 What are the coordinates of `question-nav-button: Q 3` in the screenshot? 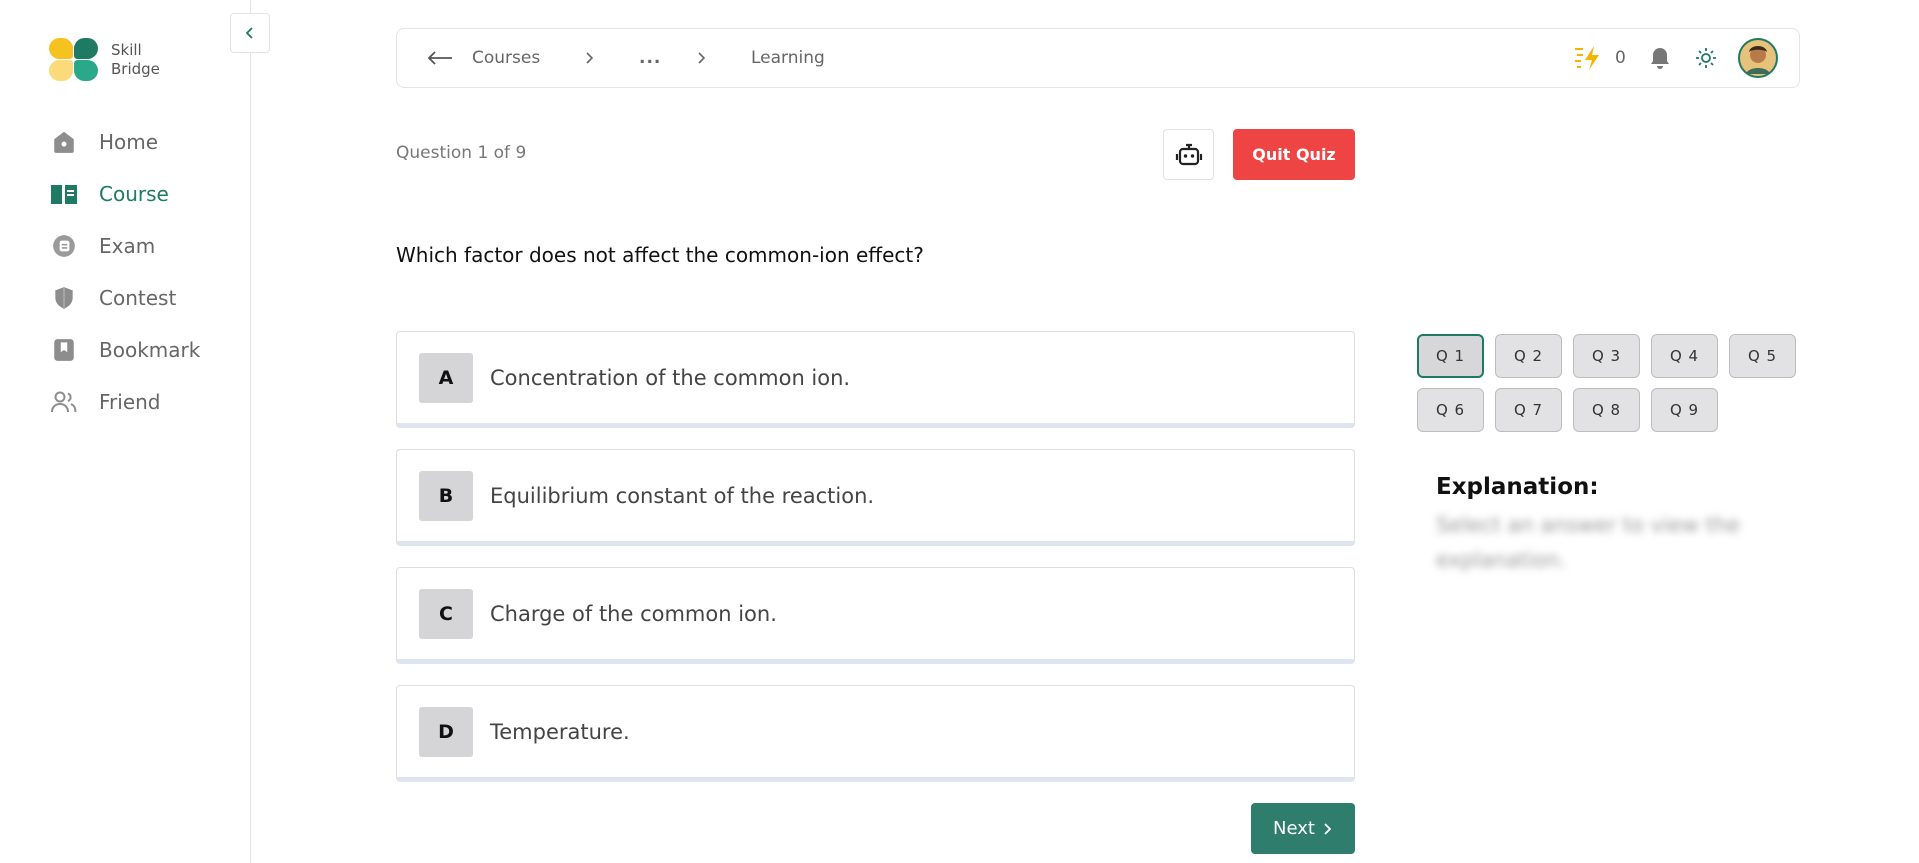 It's located at (1606, 356).